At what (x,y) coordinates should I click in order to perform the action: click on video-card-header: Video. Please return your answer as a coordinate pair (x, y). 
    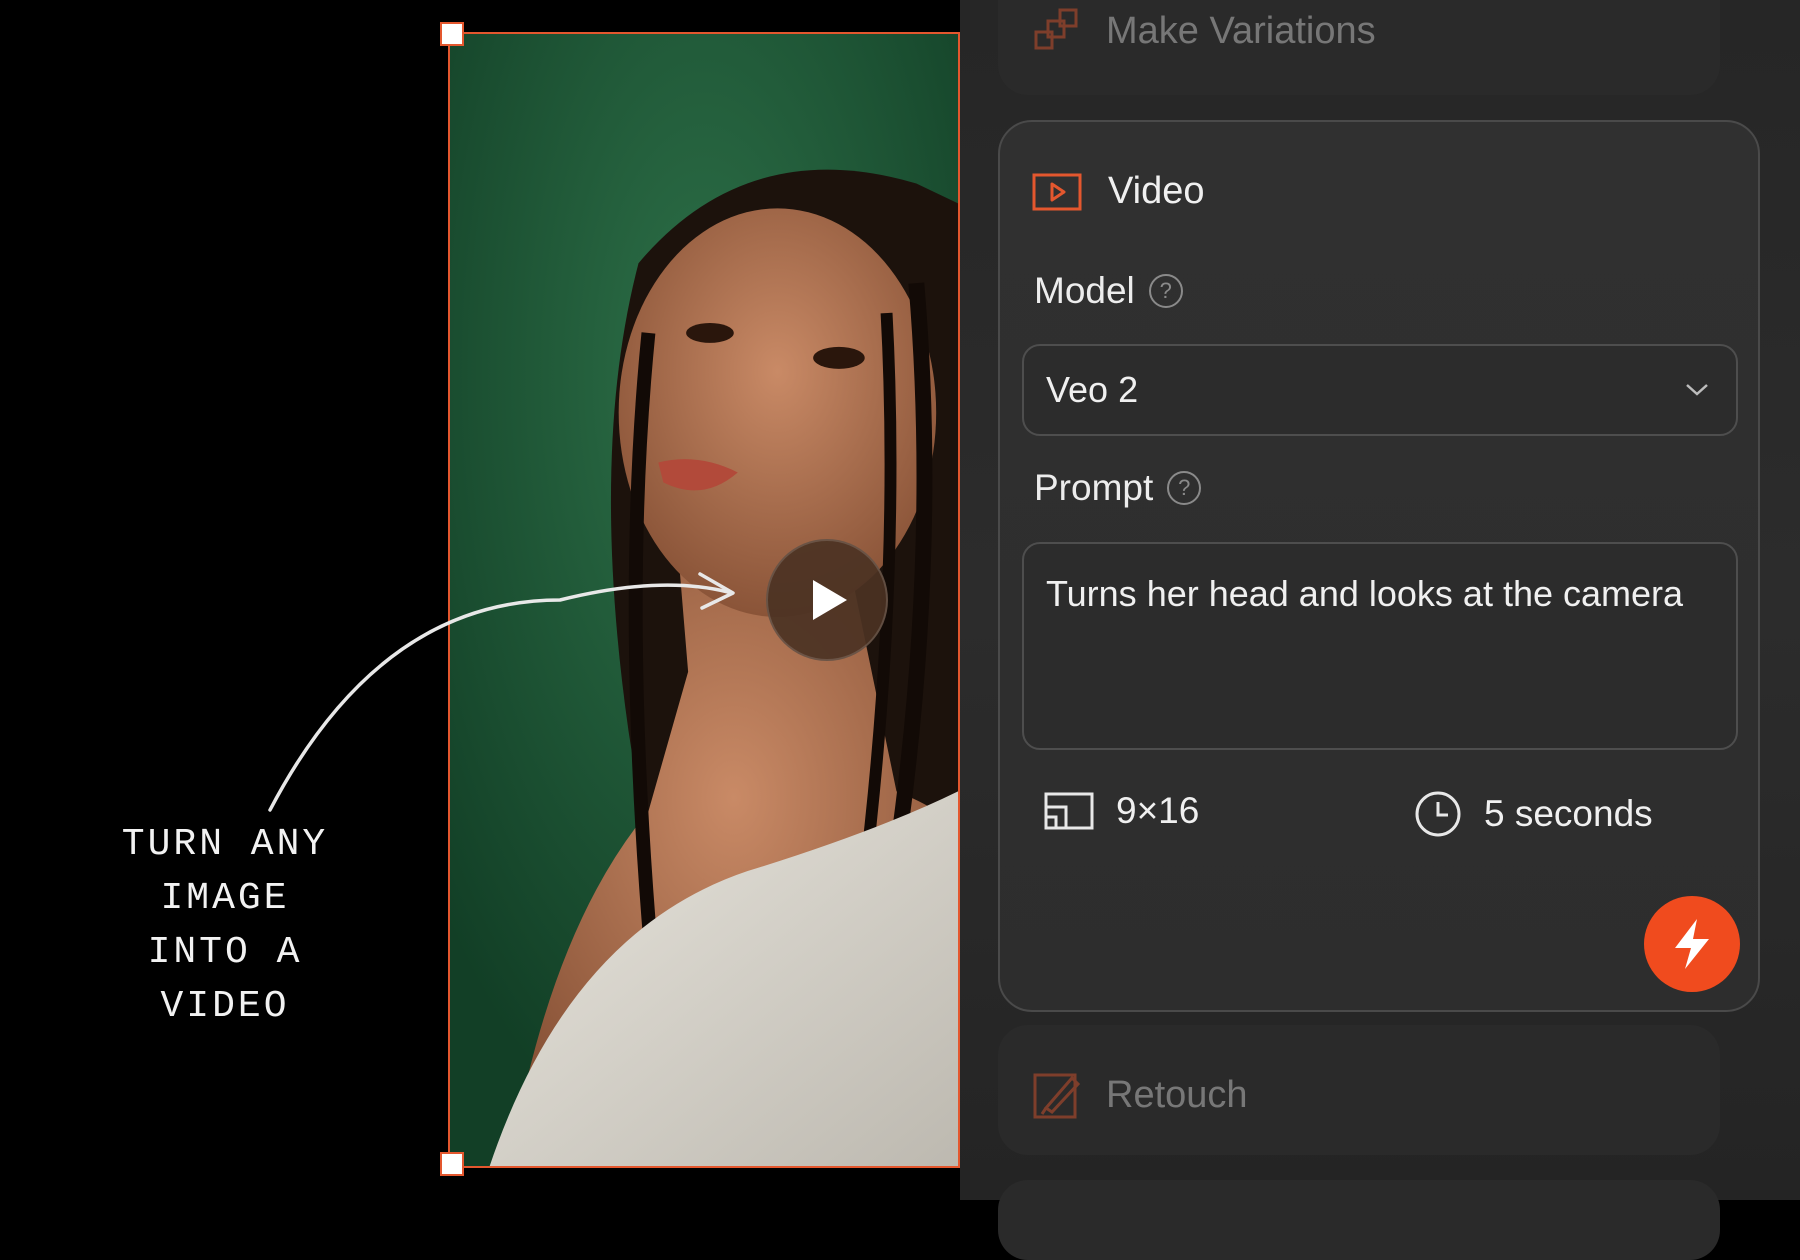
    Looking at the image, I should click on (1118, 191).